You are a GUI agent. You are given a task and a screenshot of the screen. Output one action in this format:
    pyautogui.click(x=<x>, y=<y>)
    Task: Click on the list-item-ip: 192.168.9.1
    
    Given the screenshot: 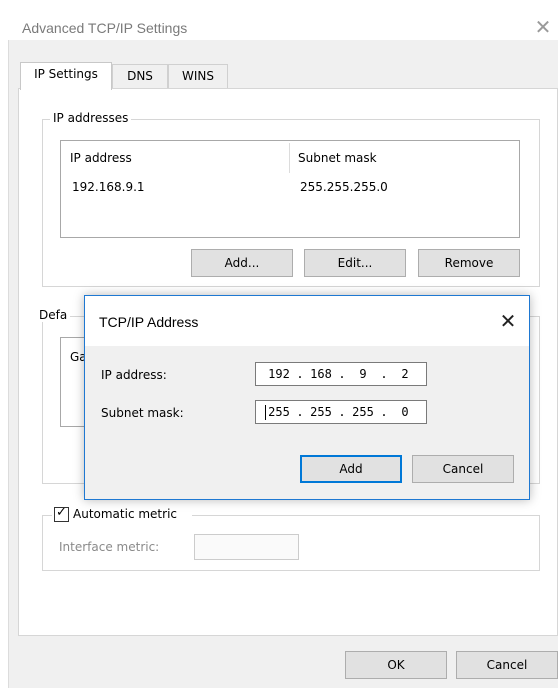 What is the action you would take?
    pyautogui.click(x=108, y=187)
    